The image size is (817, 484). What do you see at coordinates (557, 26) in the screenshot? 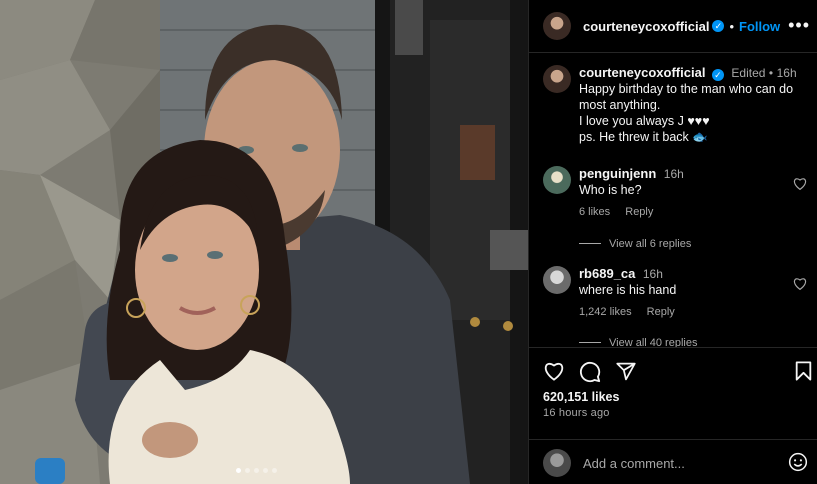
I see `author-avatar` at bounding box center [557, 26].